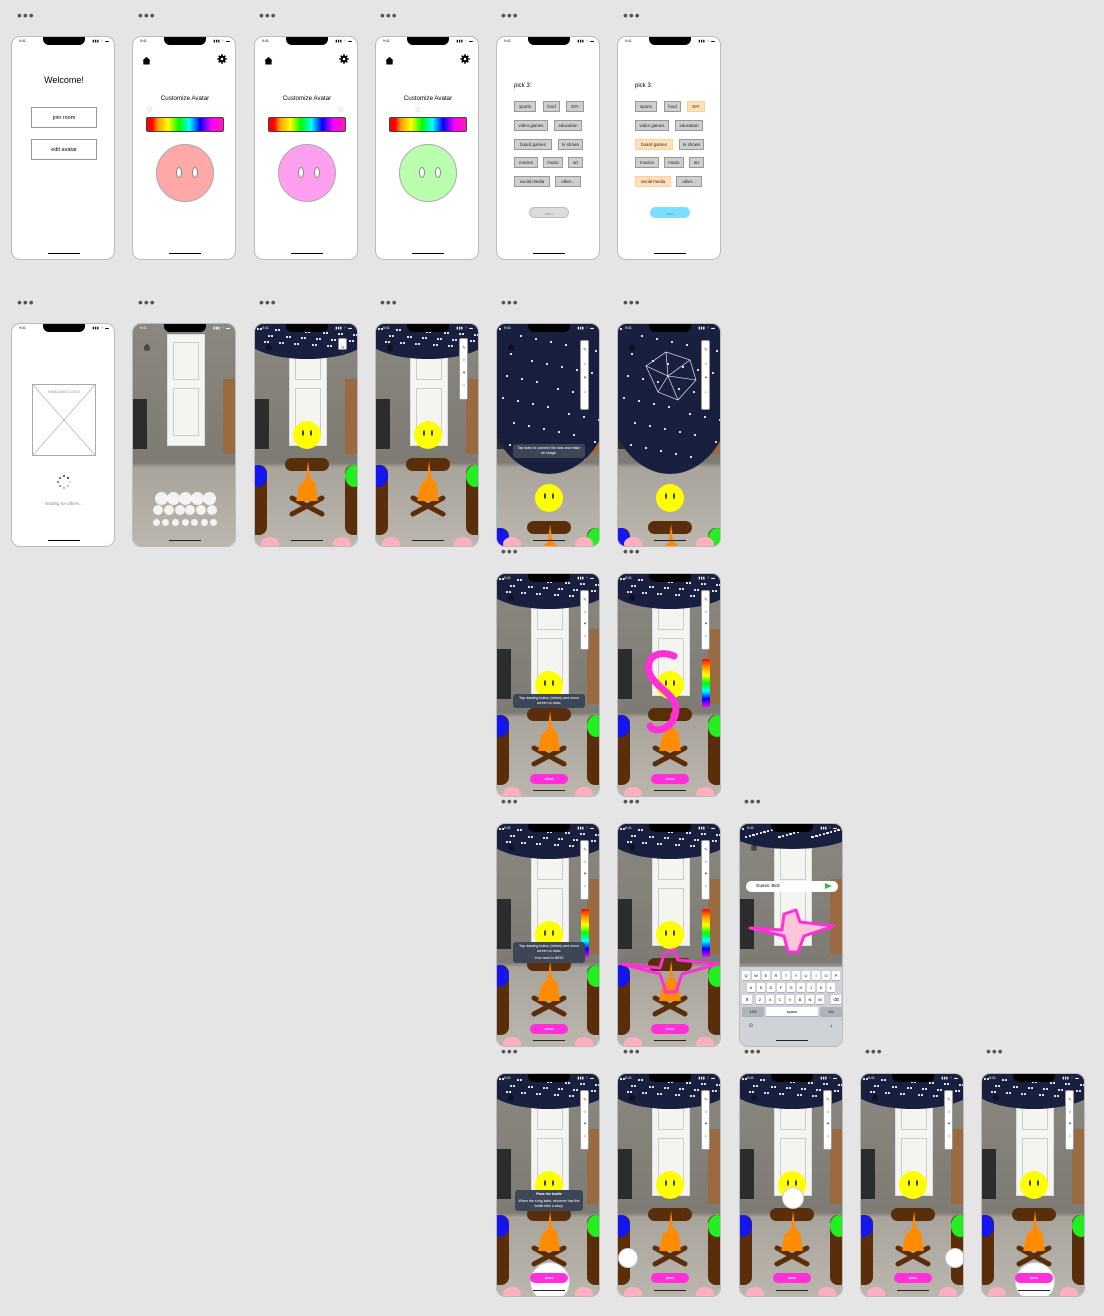 This screenshot has height=1316, width=1104. Describe the element at coordinates (696, 106) in the screenshot. I see `topic-chip: DIY` at that location.